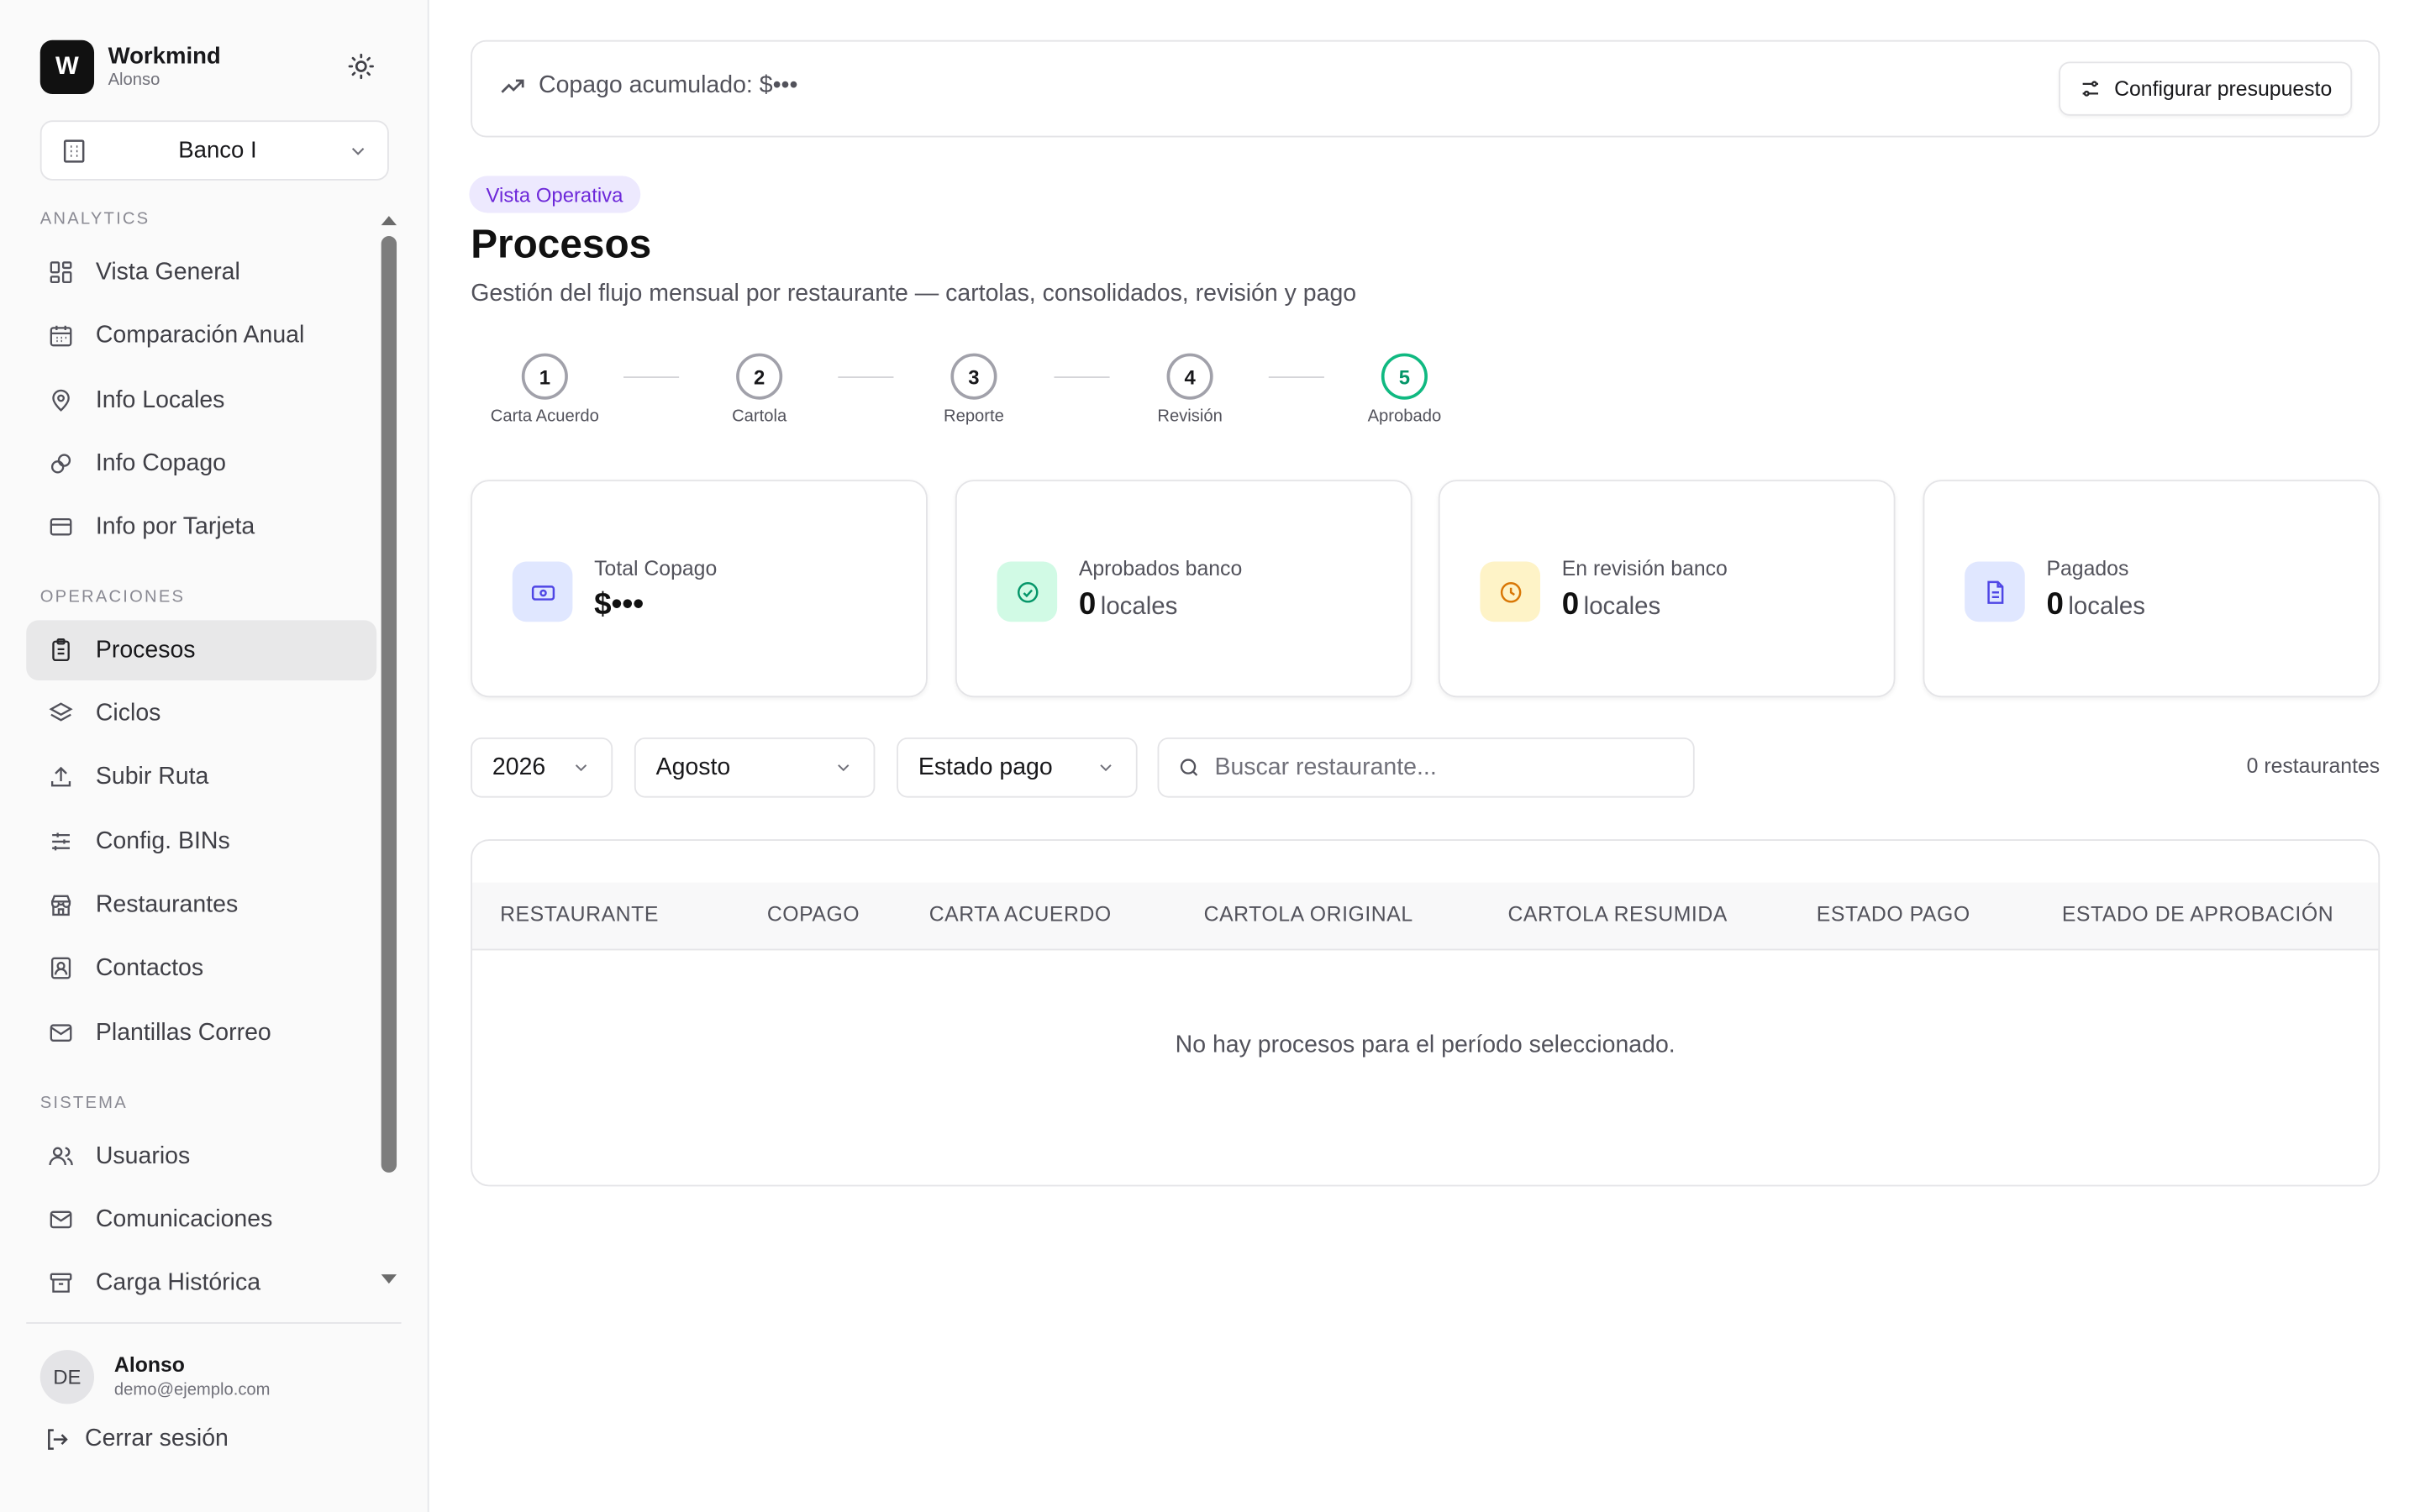 The width and height of the screenshot is (2420, 1512). I want to click on sidebar-item-carga-historica: Carga Histórica, so click(201, 1282).